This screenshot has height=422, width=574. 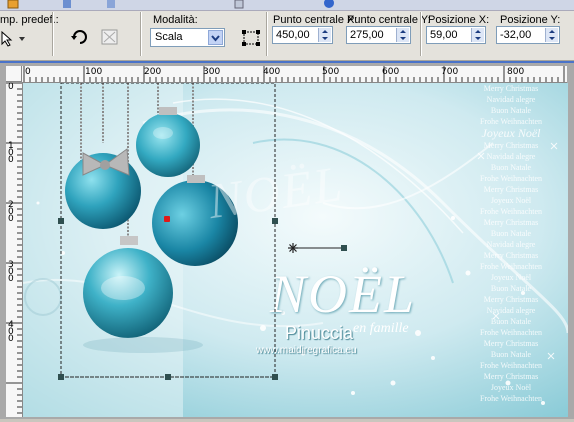 I want to click on menu-icon-strip, so click(x=287, y=5).